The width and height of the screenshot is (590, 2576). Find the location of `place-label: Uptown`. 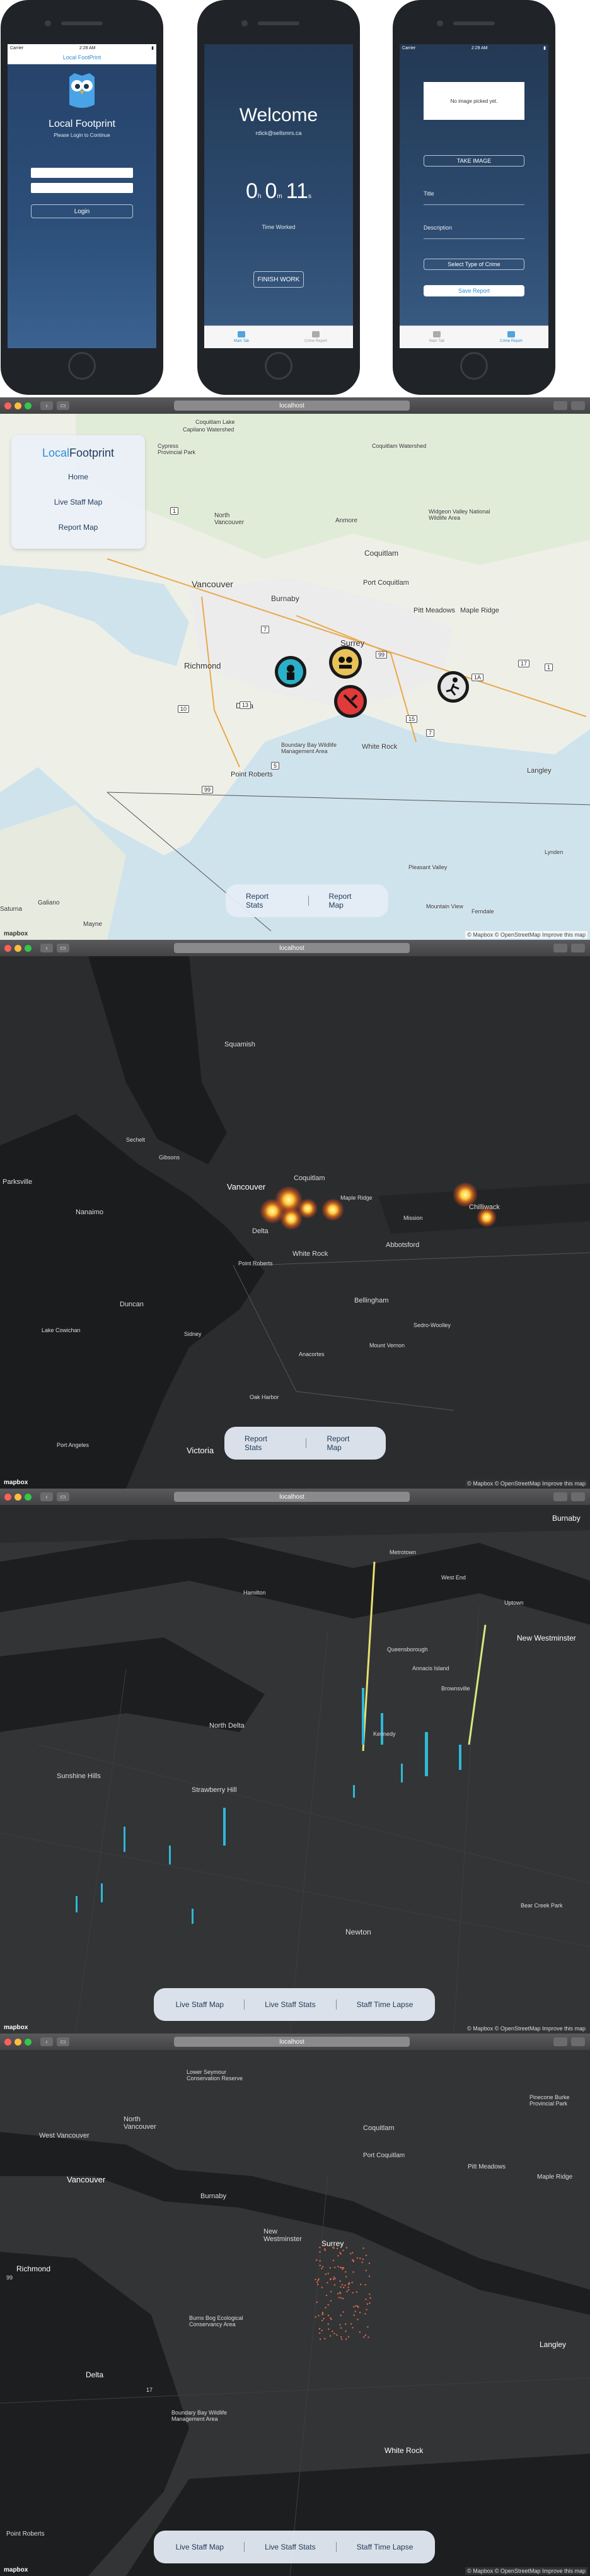

place-label: Uptown is located at coordinates (514, 1603).